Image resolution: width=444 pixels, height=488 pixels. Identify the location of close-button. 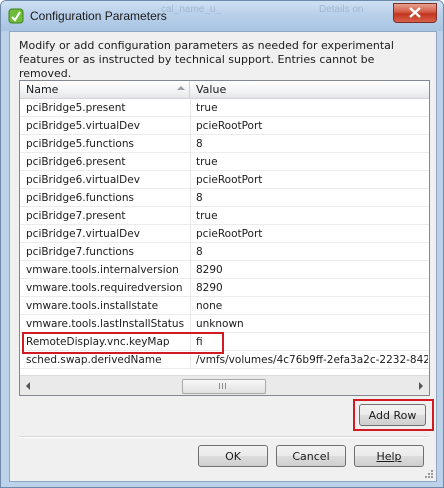
(415, 13).